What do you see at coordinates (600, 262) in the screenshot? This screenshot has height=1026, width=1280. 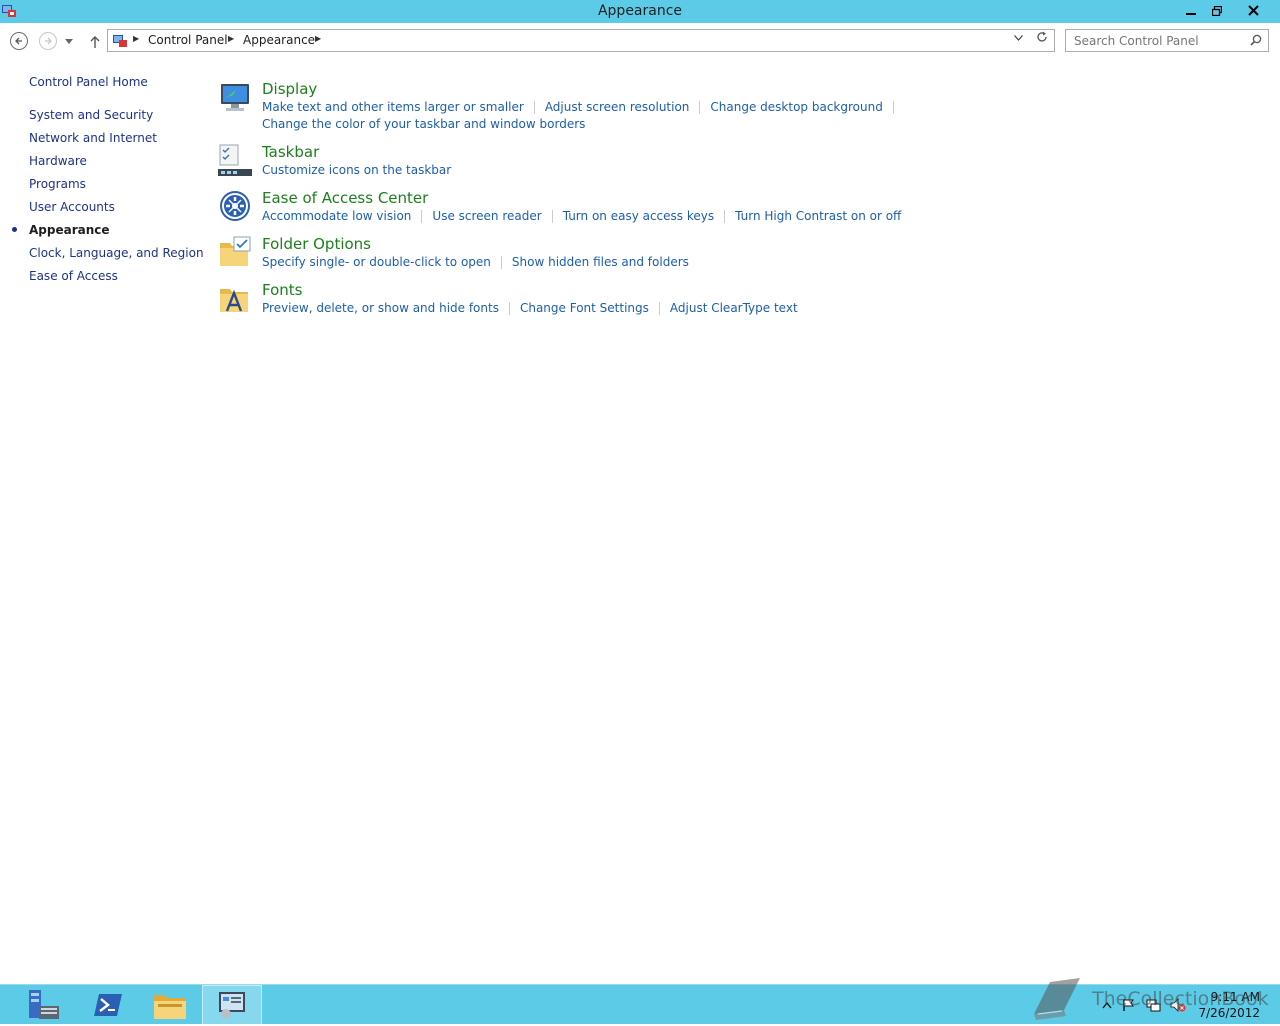 I see `link-show-hidden-files: Show hidden files and folders` at bounding box center [600, 262].